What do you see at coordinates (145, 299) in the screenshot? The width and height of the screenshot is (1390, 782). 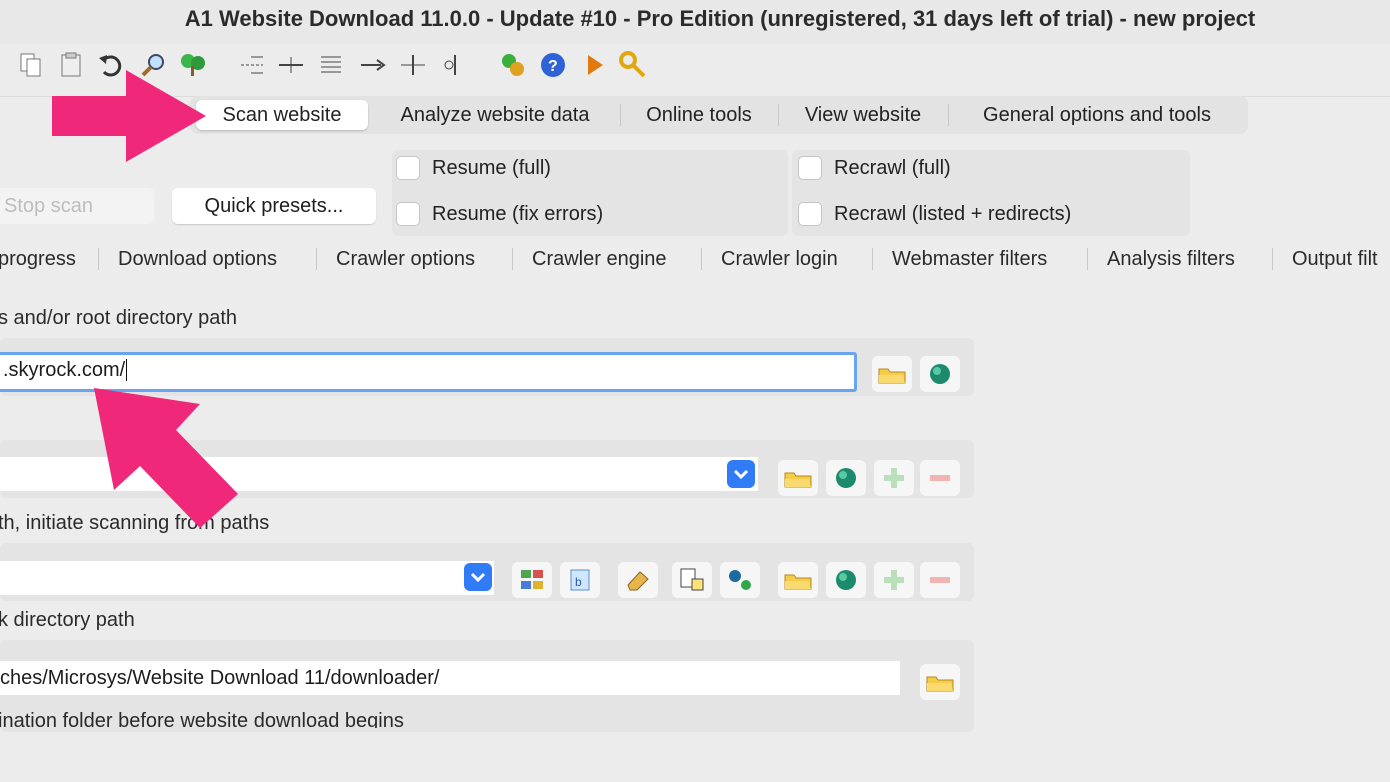 I see `annotation-arrows` at bounding box center [145, 299].